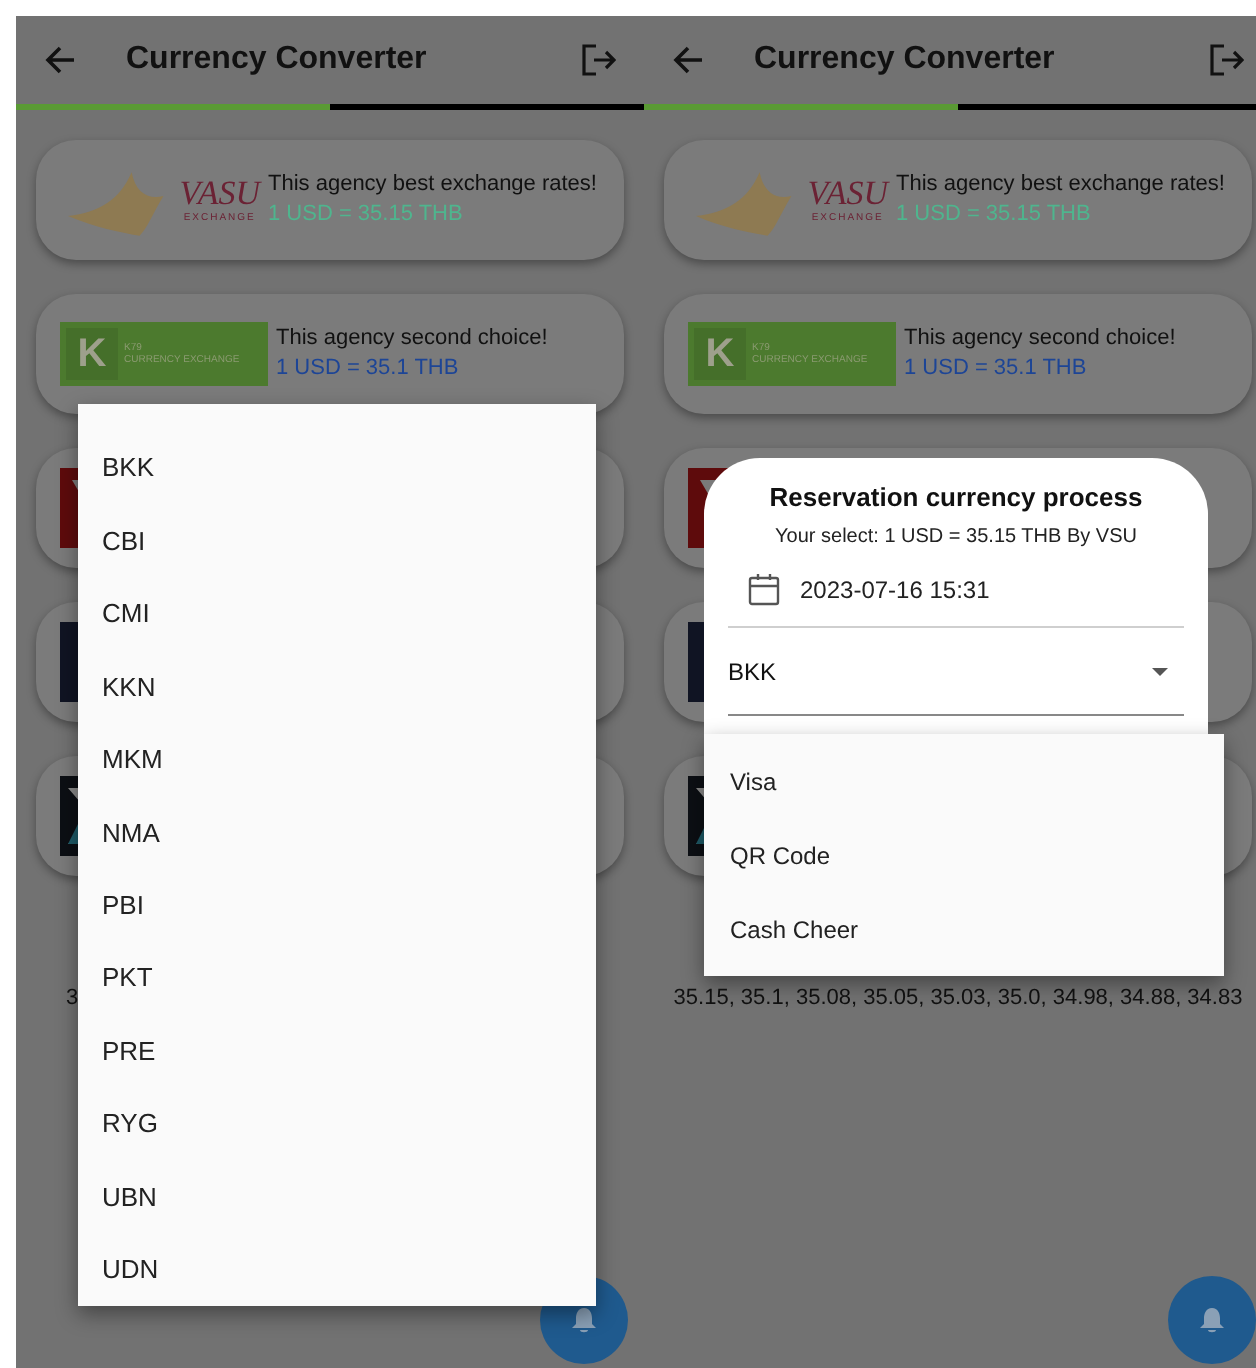  What do you see at coordinates (337, 1197) in the screenshot?
I see `menu-item: UBN` at bounding box center [337, 1197].